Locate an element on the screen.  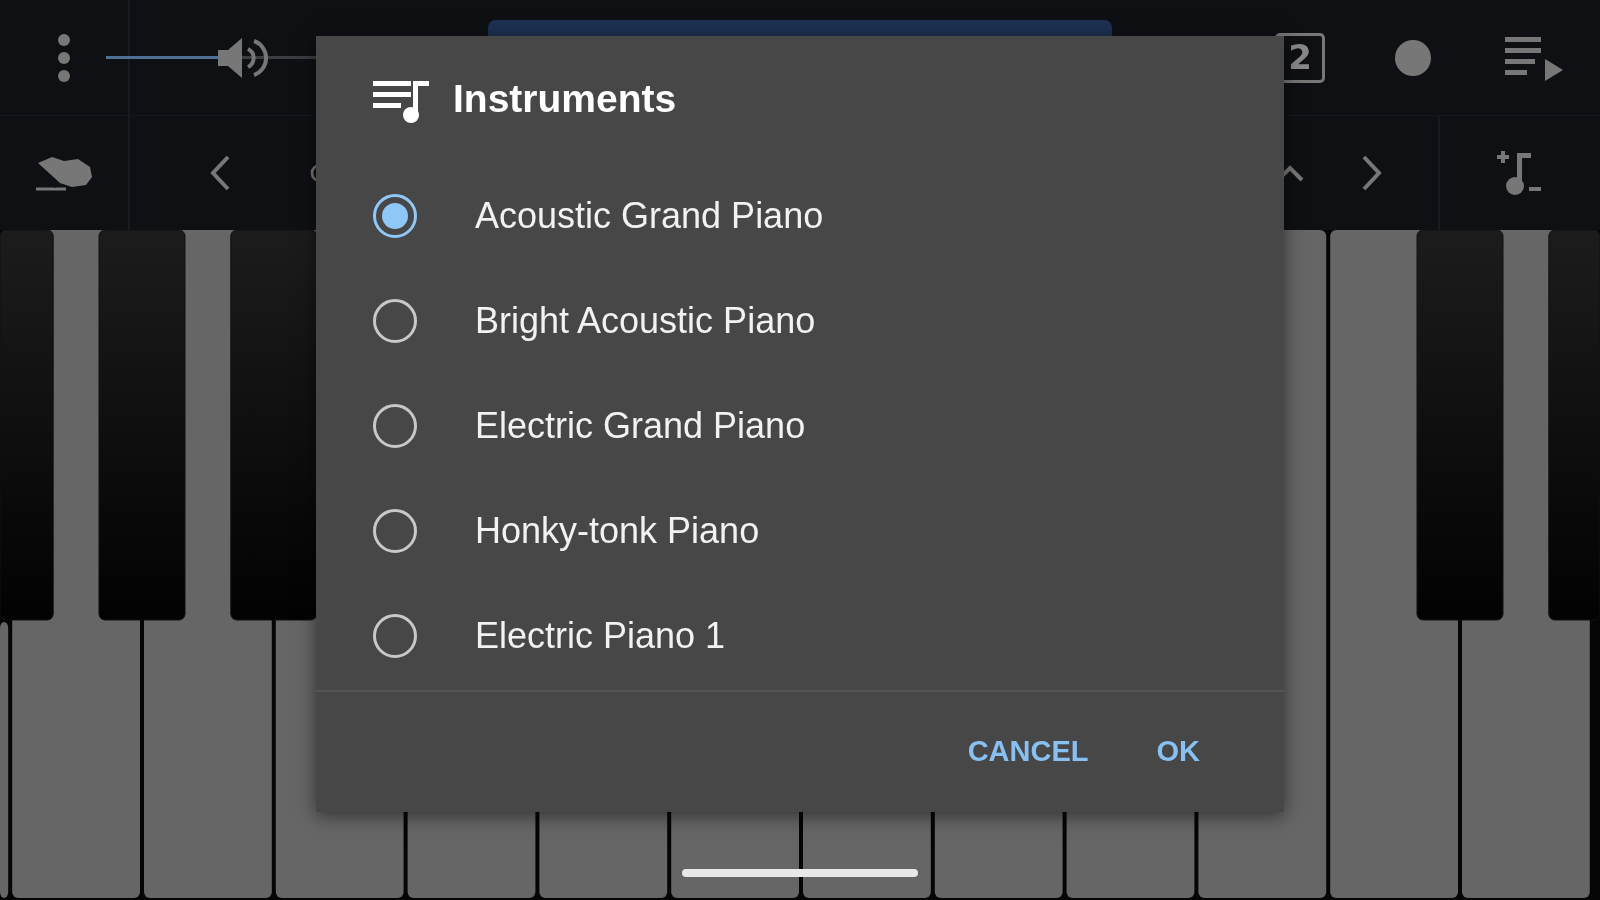
instrument-option-label: Acoustic Grand Piano is located at coordinates (649, 215).